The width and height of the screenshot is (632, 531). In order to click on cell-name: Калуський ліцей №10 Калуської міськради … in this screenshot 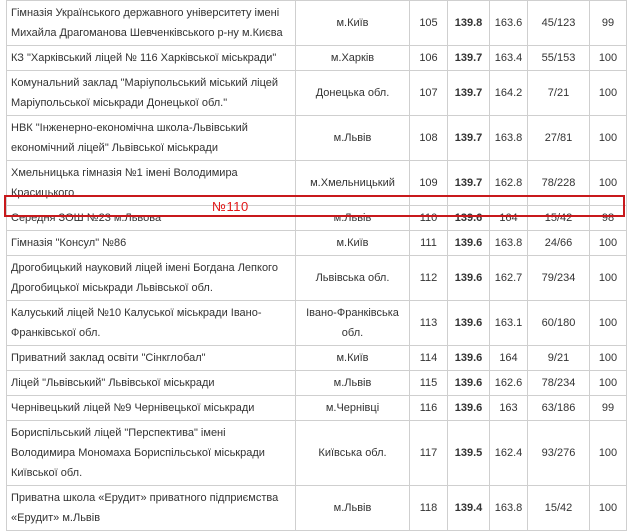, I will do `click(151, 323)`.